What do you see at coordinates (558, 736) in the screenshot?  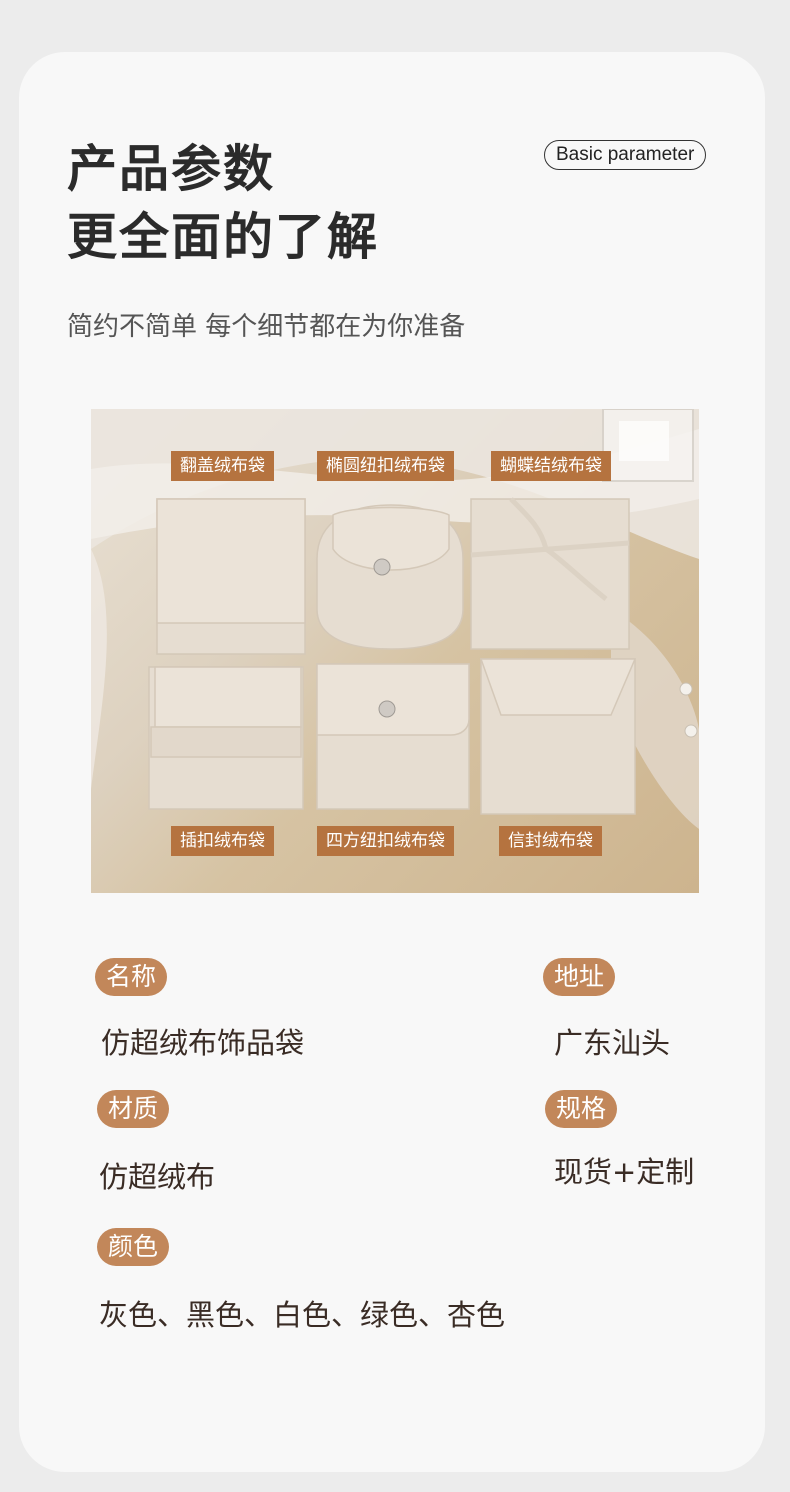 I see `envelope-pouch` at bounding box center [558, 736].